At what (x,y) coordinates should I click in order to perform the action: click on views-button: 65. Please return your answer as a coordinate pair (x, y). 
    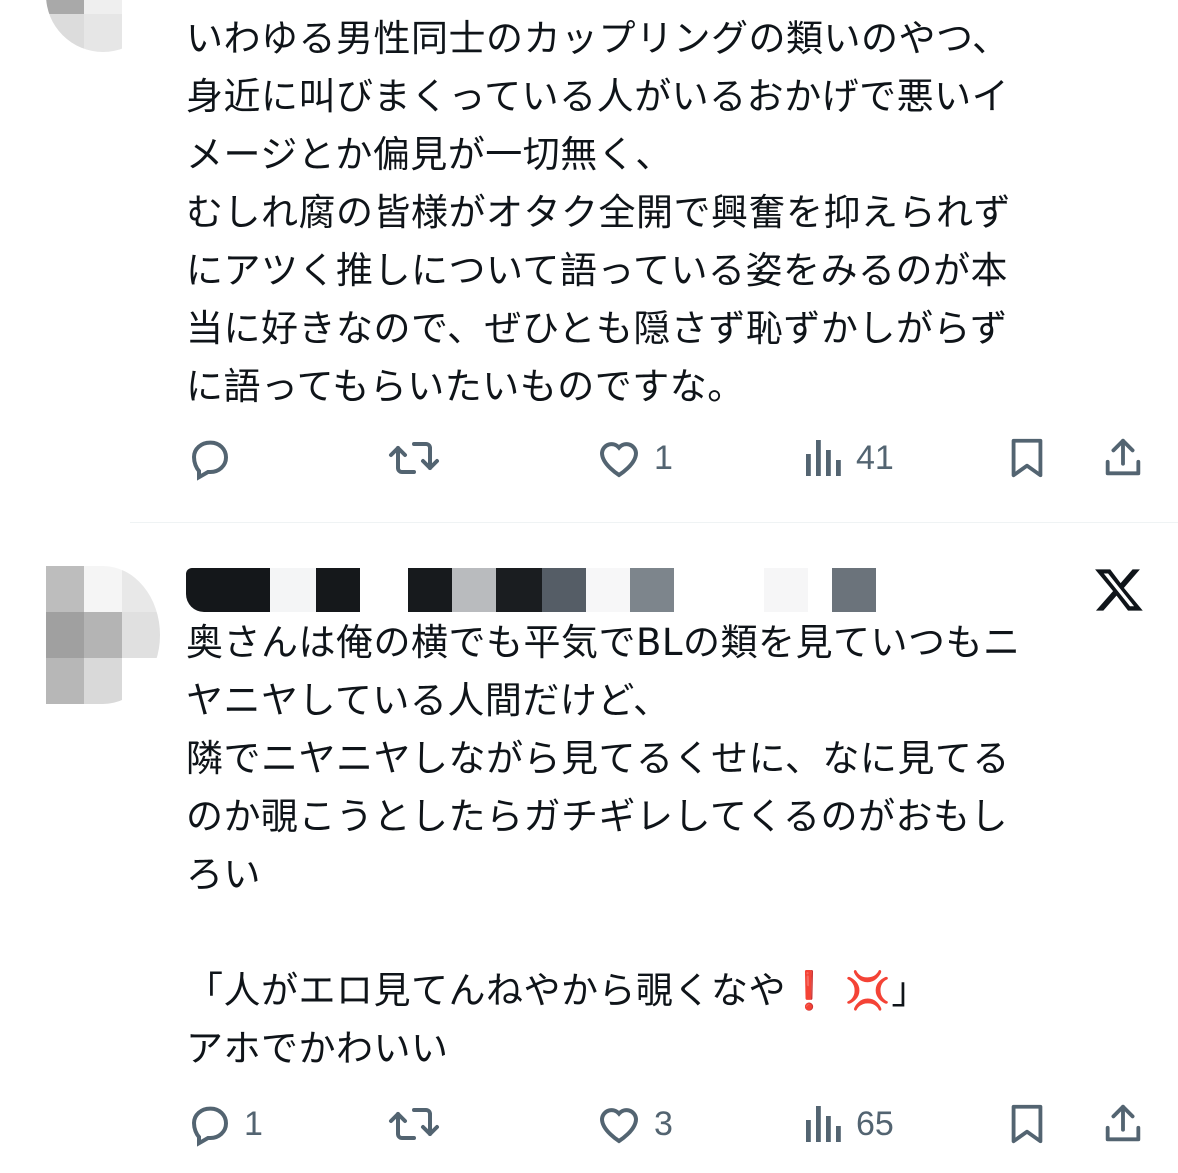
    Looking at the image, I should click on (848, 1124).